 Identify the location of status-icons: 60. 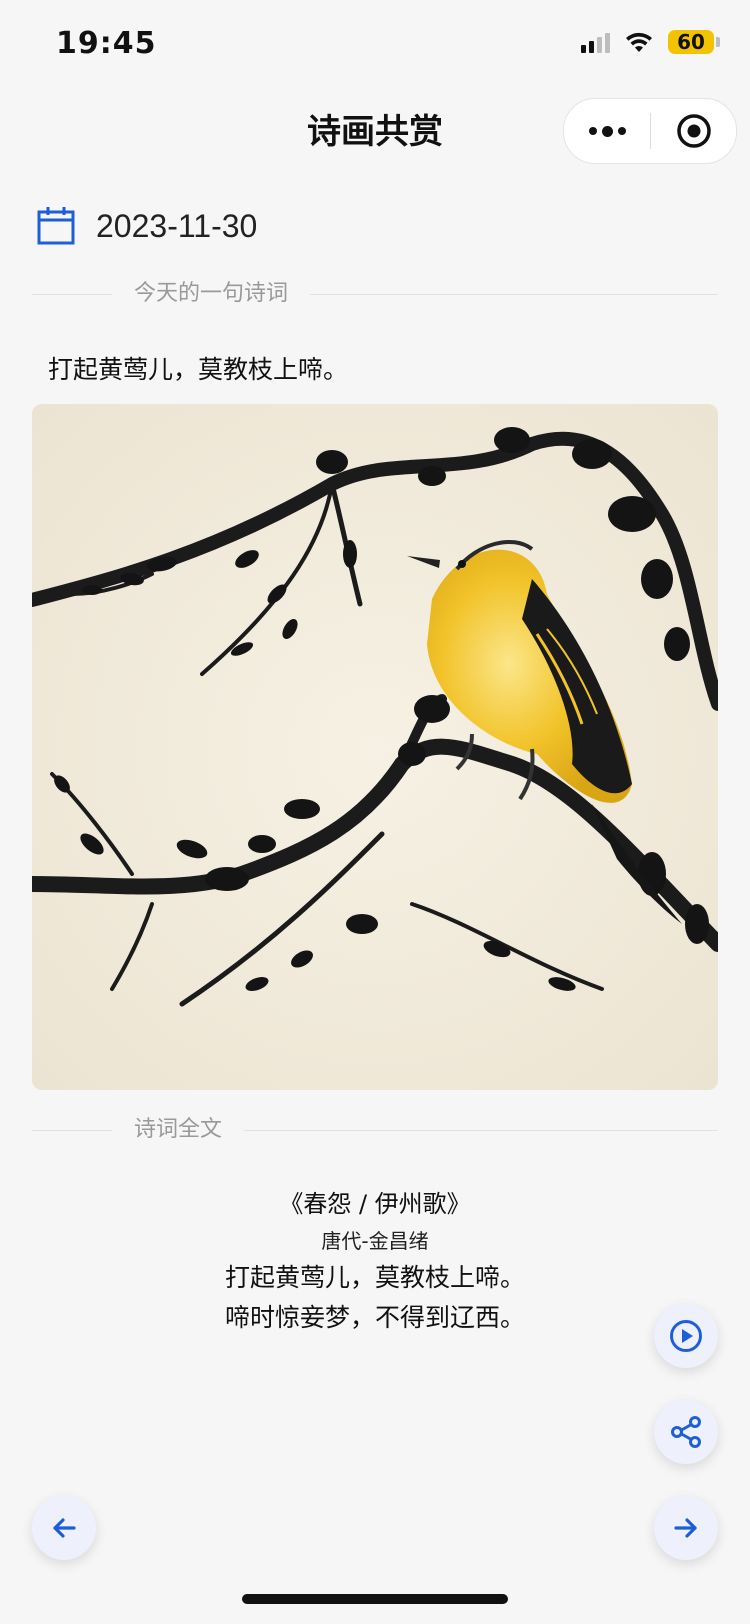
(650, 42).